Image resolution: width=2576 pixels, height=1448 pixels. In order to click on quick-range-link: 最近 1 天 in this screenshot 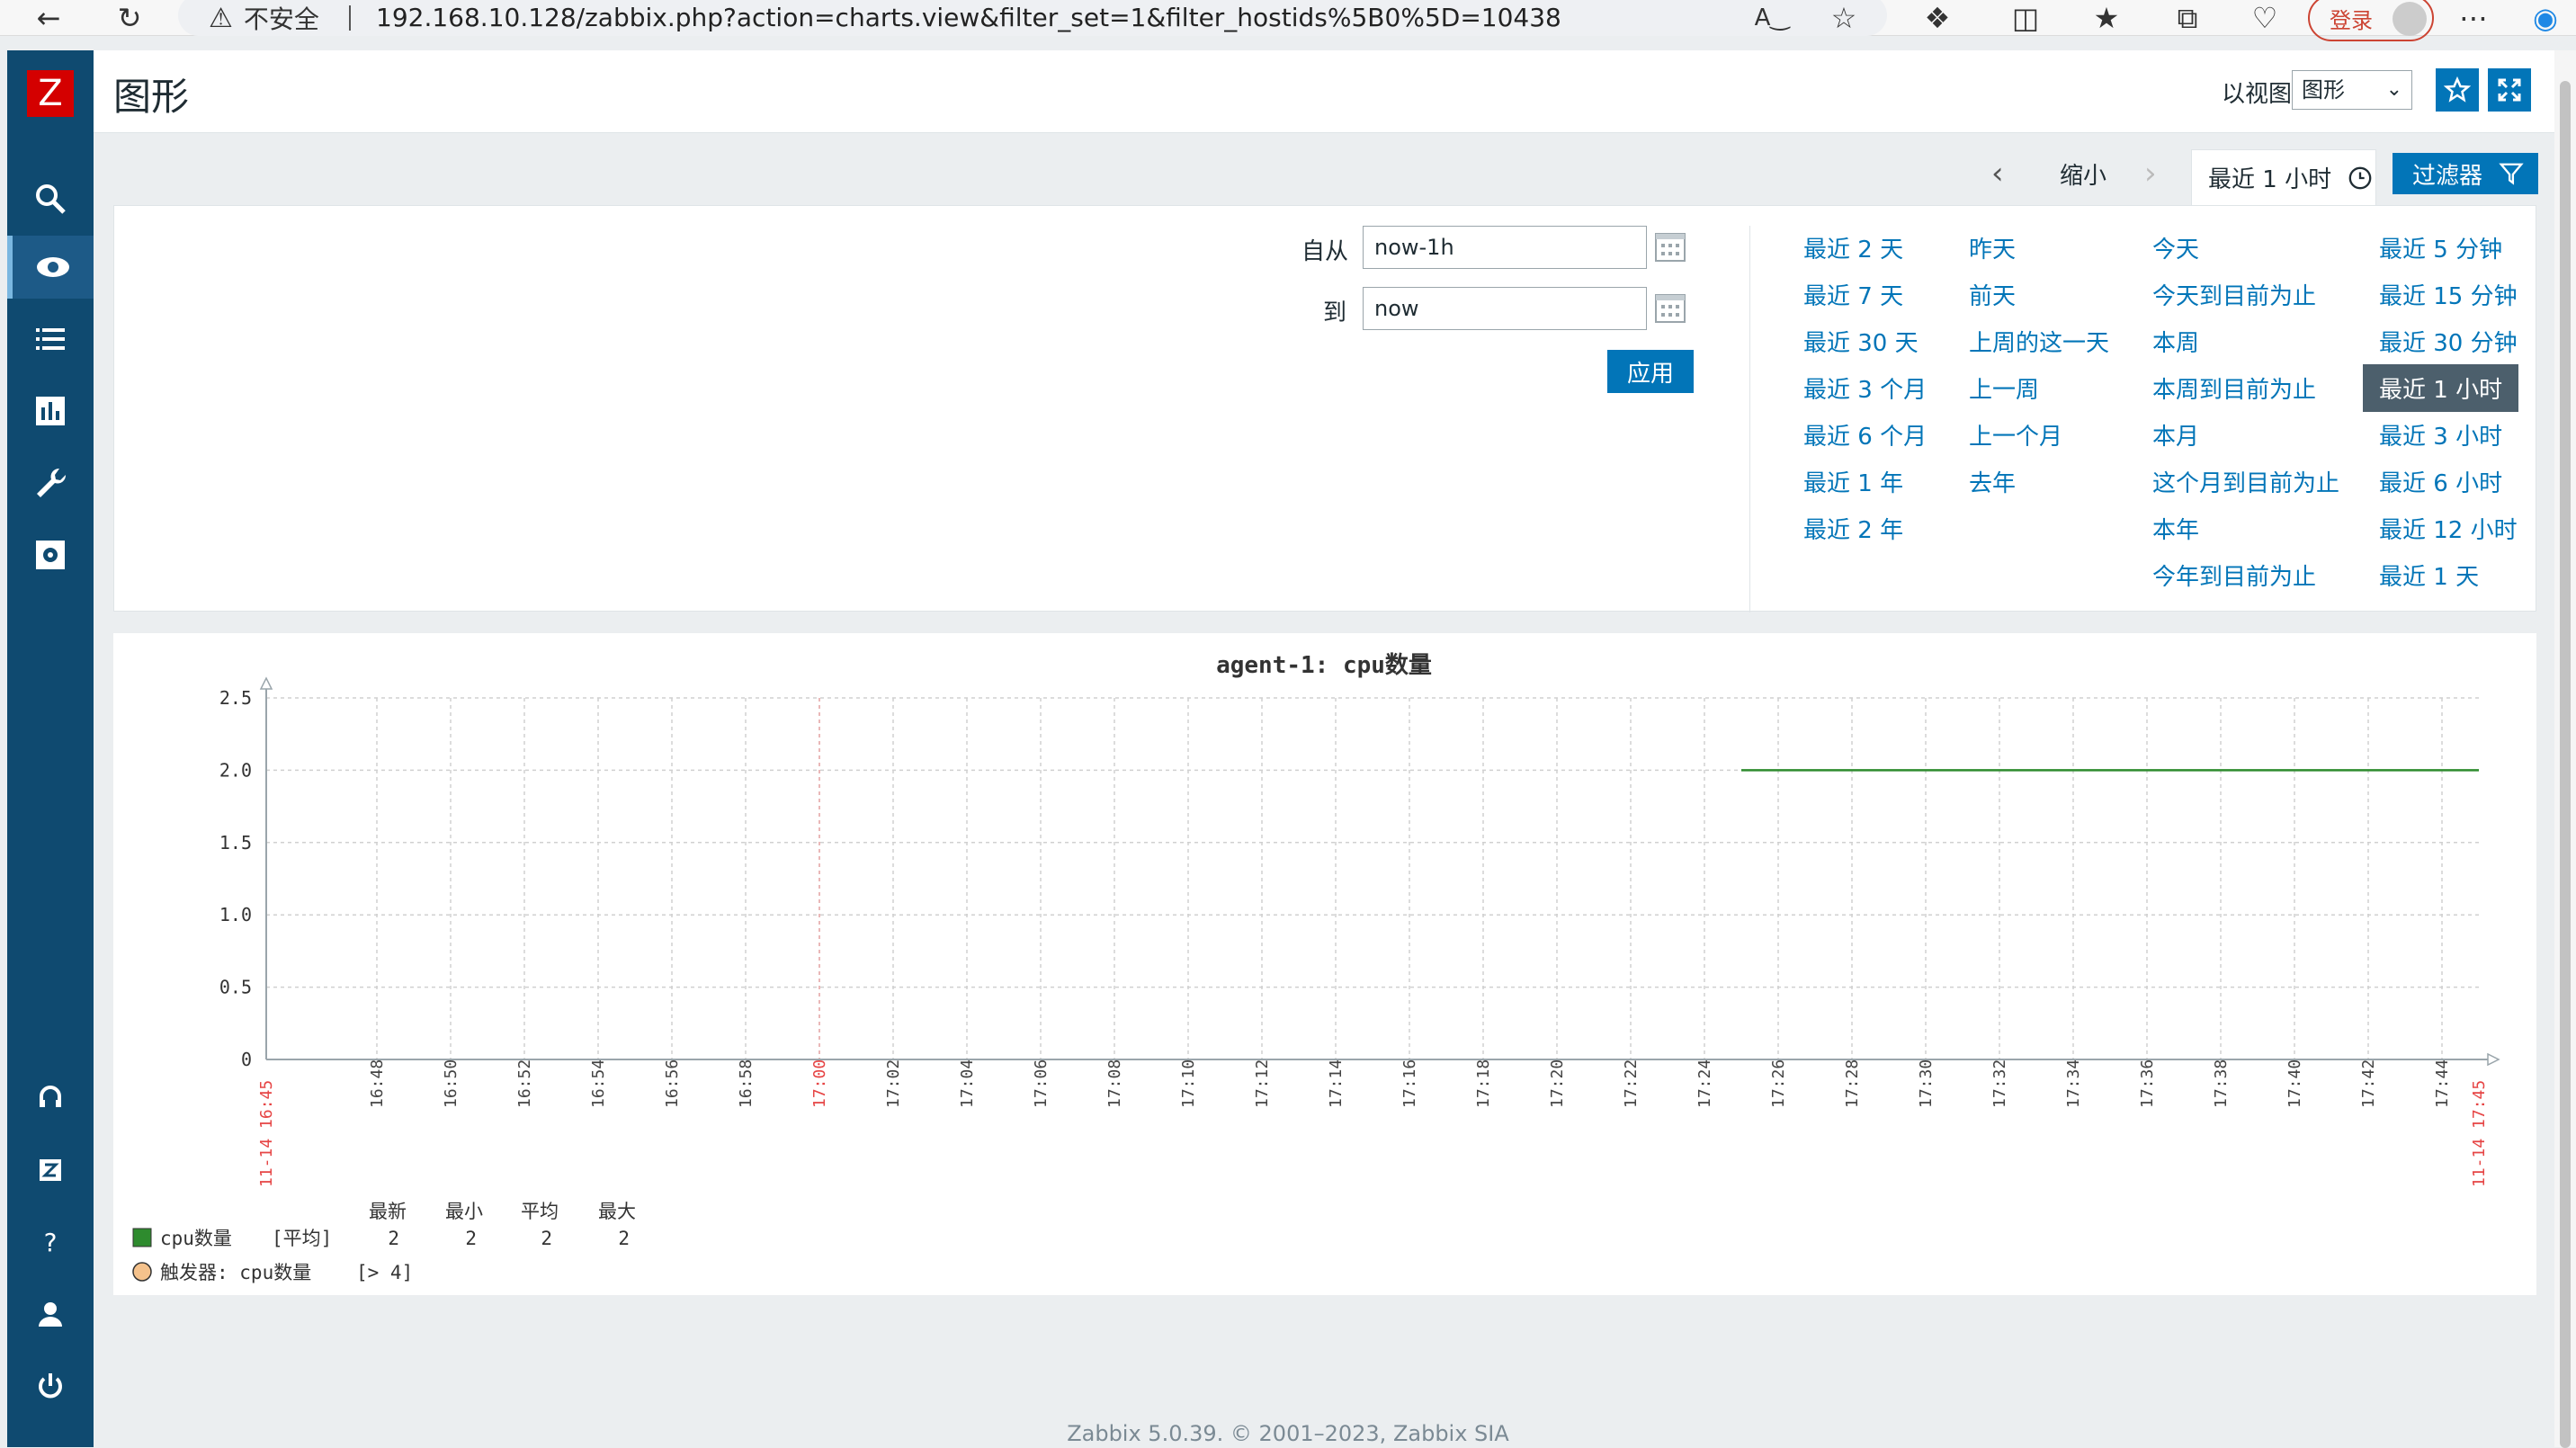, I will do `click(2429, 576)`.